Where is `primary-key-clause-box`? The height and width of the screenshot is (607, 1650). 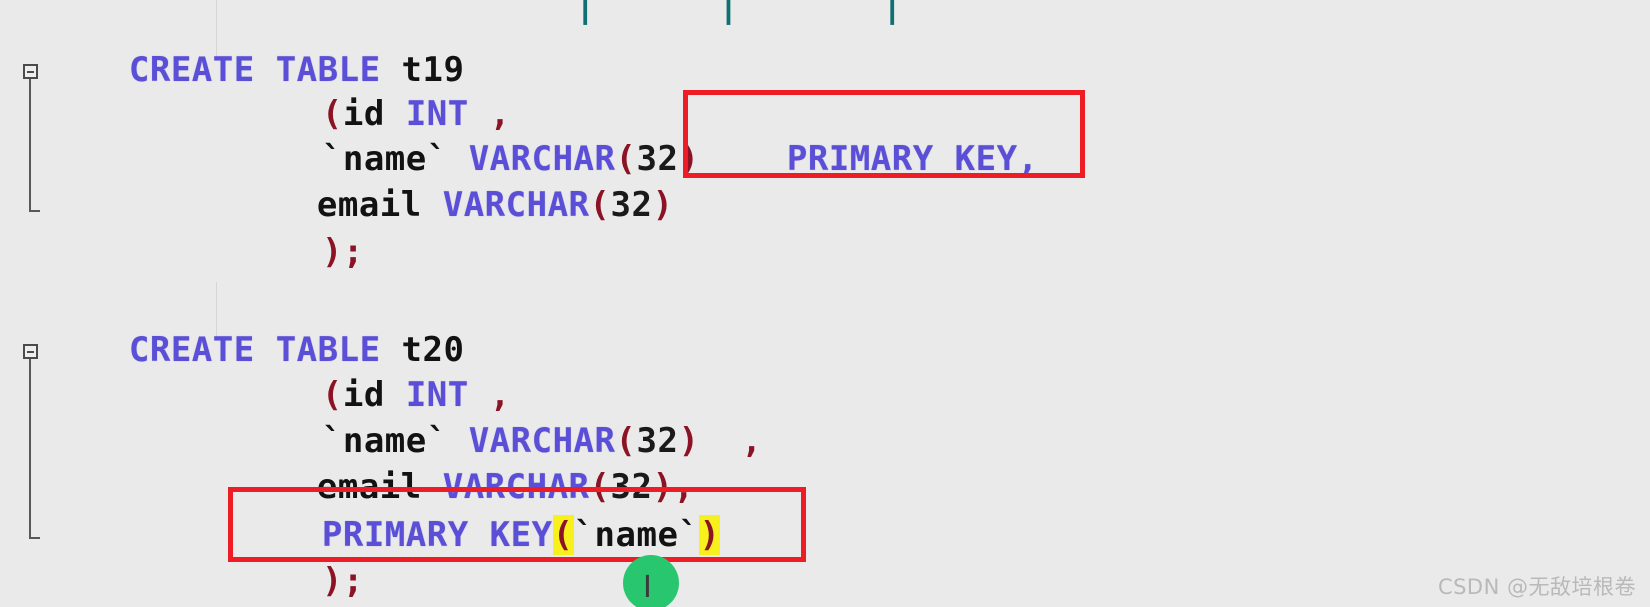 primary-key-clause-box is located at coordinates (517, 524).